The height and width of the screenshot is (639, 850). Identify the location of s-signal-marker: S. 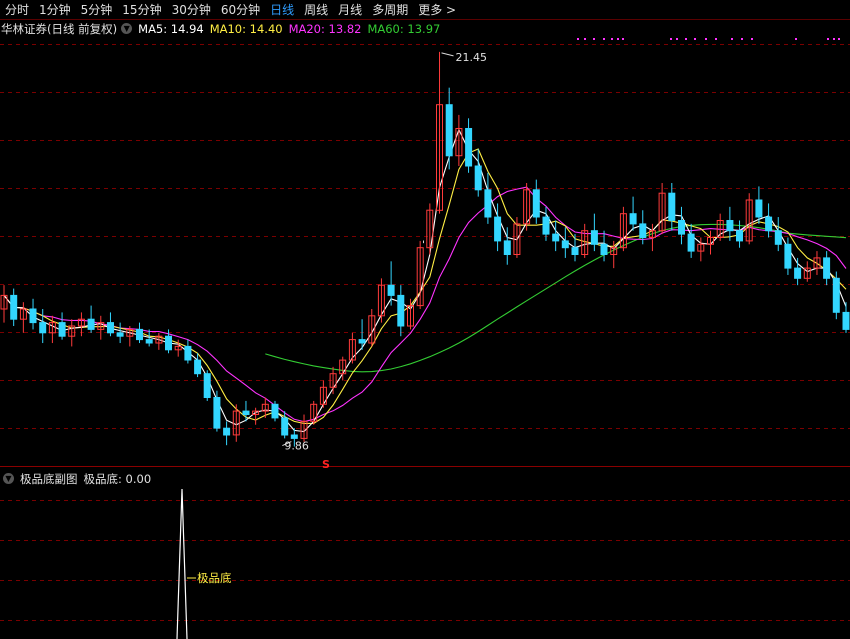
(326, 464).